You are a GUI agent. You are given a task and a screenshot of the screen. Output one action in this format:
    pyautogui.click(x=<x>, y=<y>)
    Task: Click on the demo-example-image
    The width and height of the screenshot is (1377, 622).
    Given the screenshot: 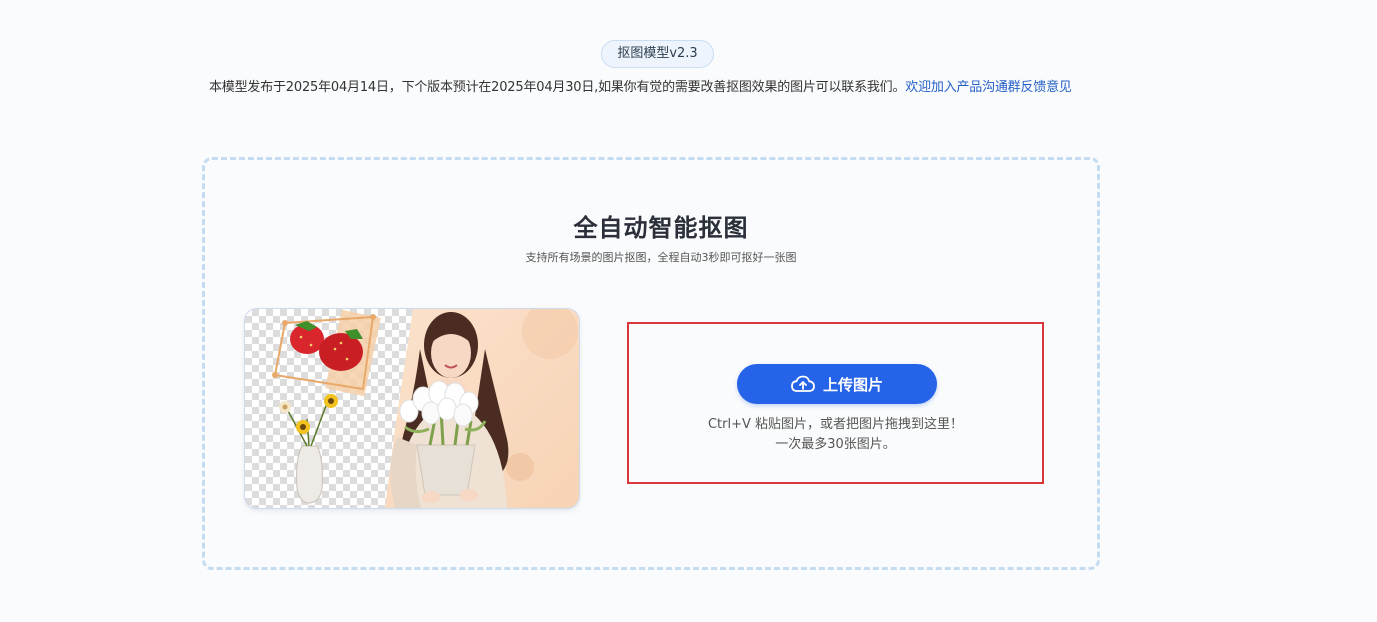 What is the action you would take?
    pyautogui.click(x=412, y=408)
    